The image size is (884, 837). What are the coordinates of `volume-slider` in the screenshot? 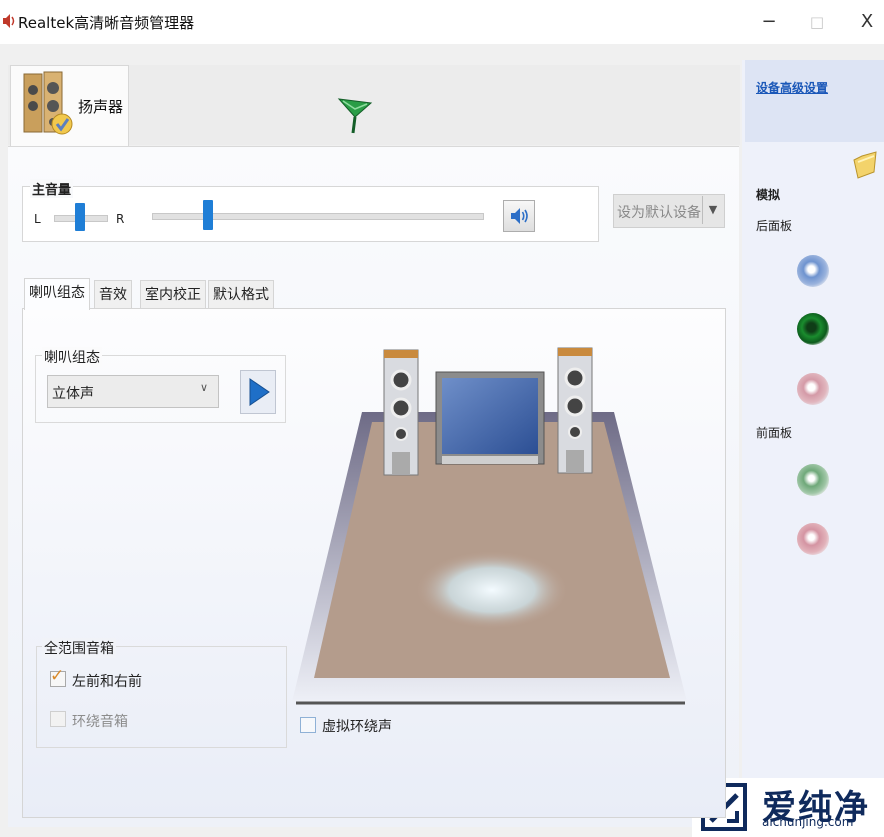 It's located at (318, 216).